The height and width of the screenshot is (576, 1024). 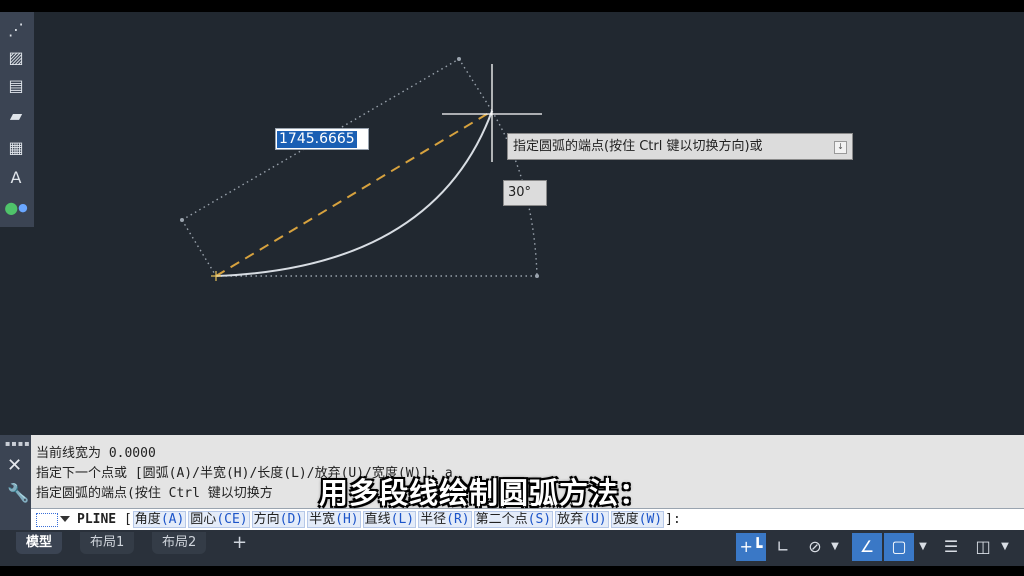 What do you see at coordinates (17, 331) in the screenshot?
I see `canvas-left-strip` at bounding box center [17, 331].